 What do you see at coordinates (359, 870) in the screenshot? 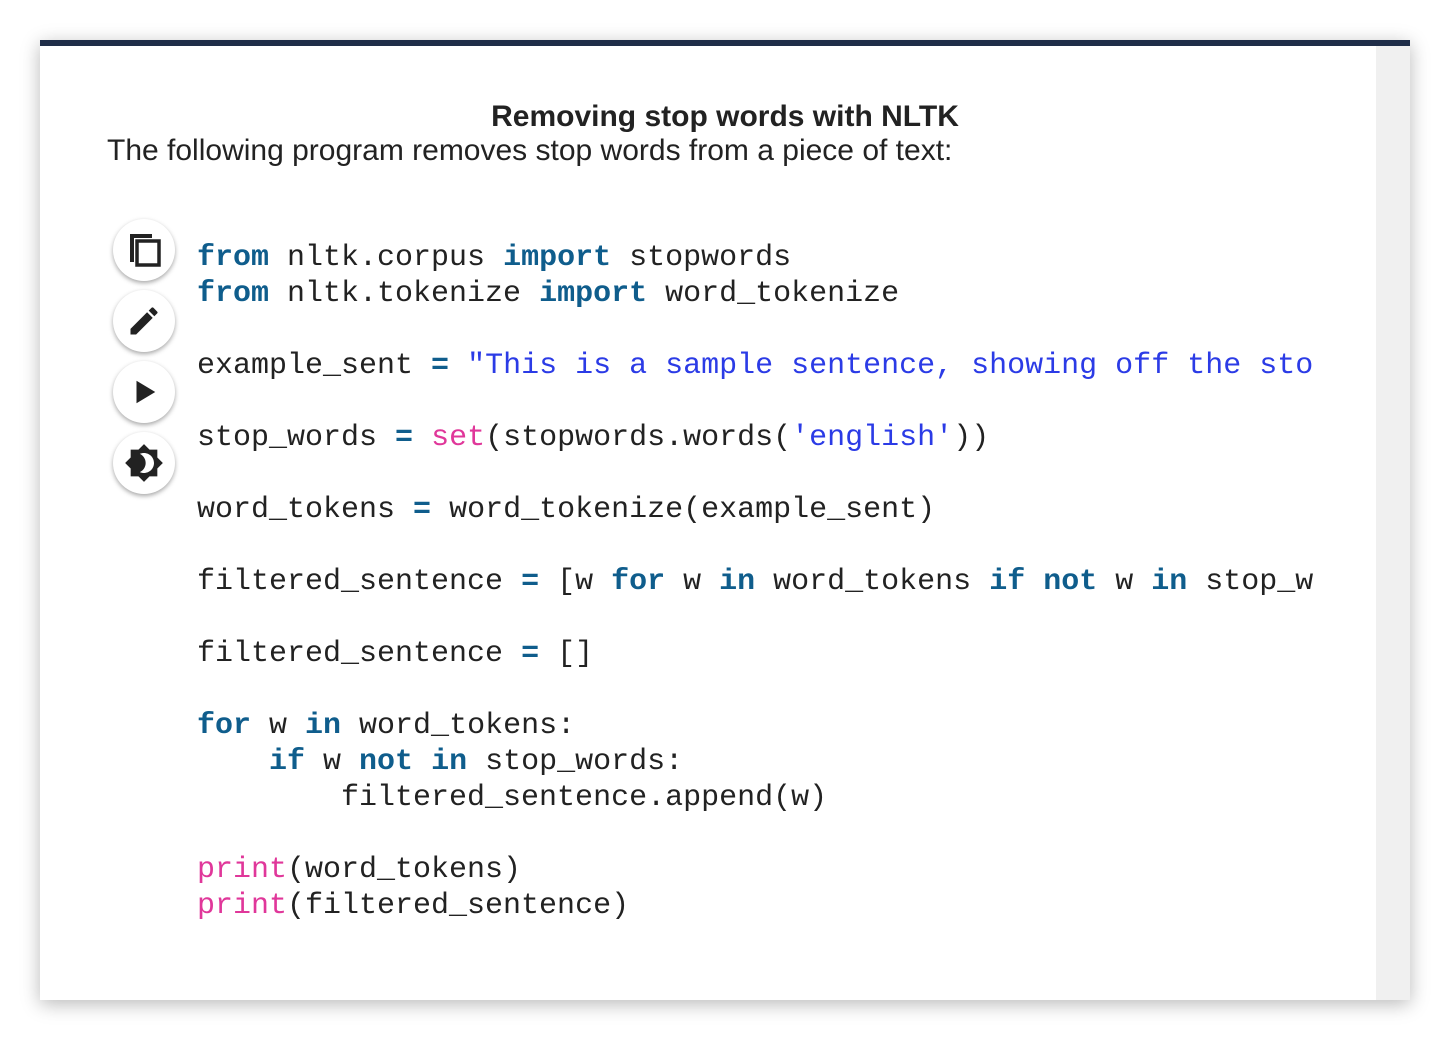
I see `code-line-18: print(word_tokens)` at bounding box center [359, 870].